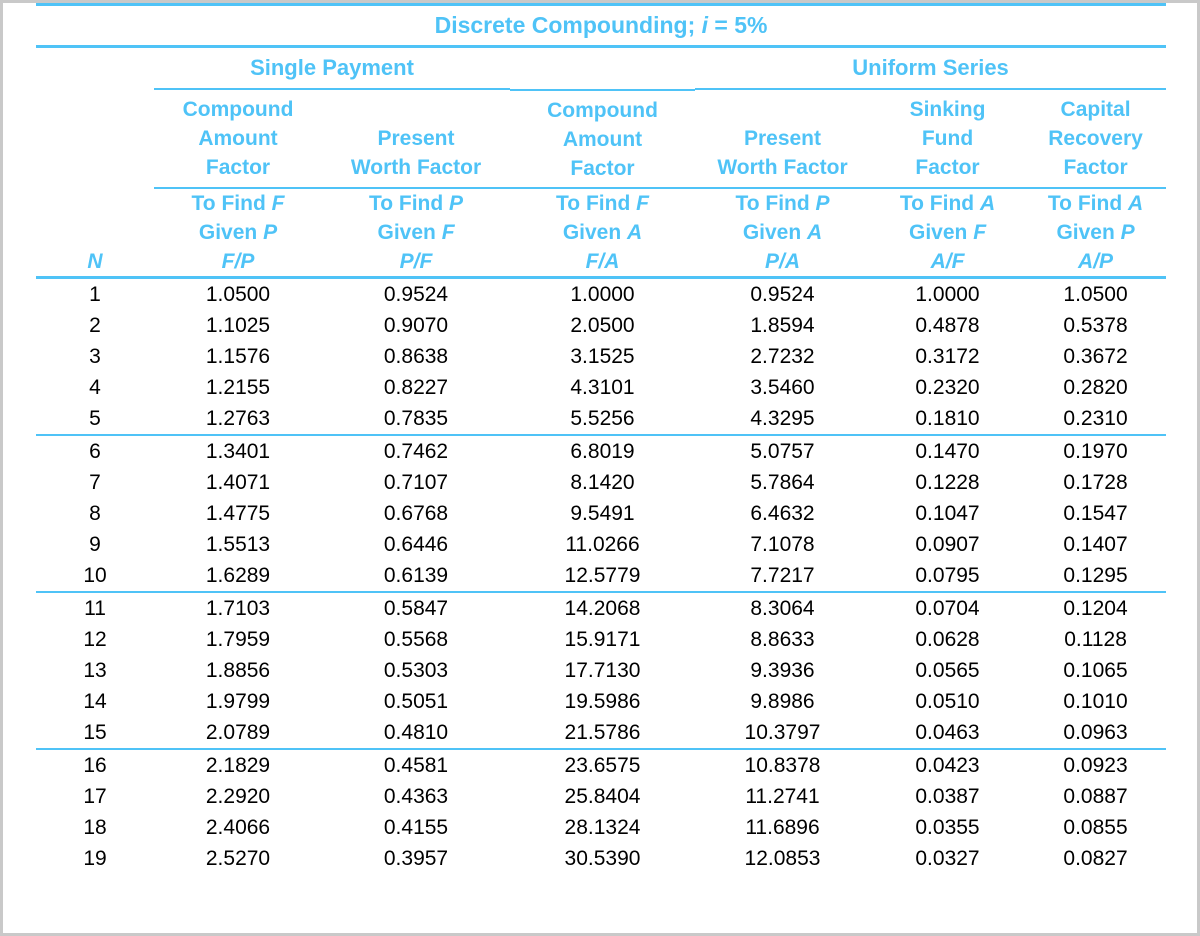 This screenshot has height=936, width=1200. What do you see at coordinates (238, 575) in the screenshot?
I see `cell-fp: 1.6289` at bounding box center [238, 575].